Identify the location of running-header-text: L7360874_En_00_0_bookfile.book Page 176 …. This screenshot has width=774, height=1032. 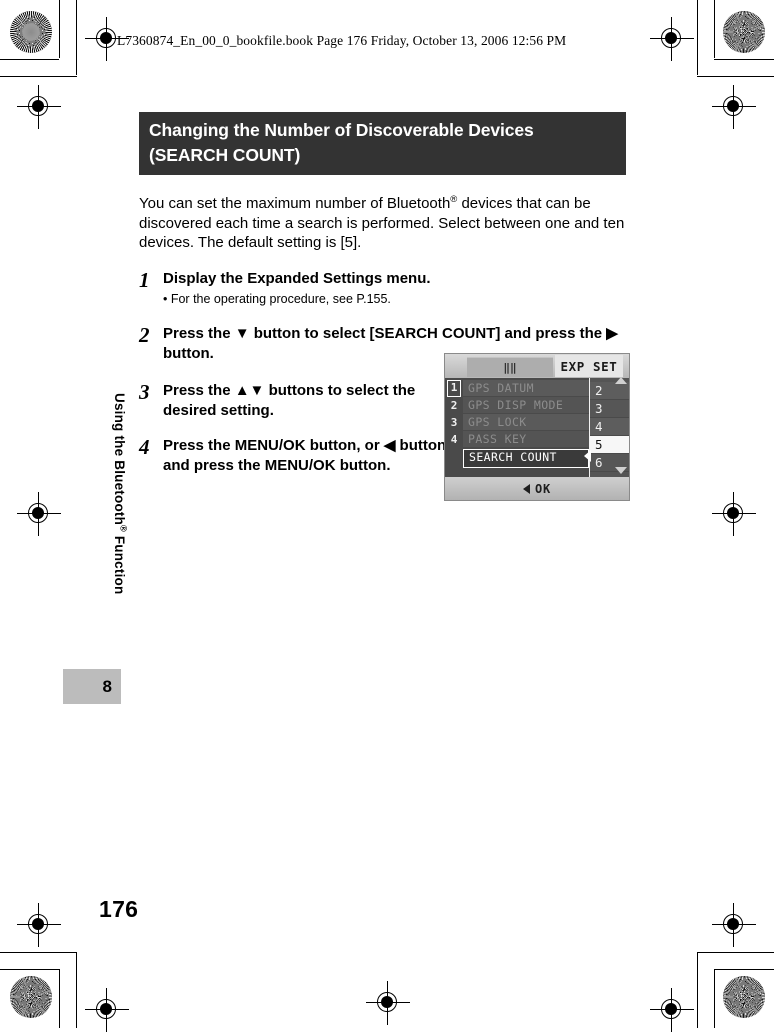
(342, 40).